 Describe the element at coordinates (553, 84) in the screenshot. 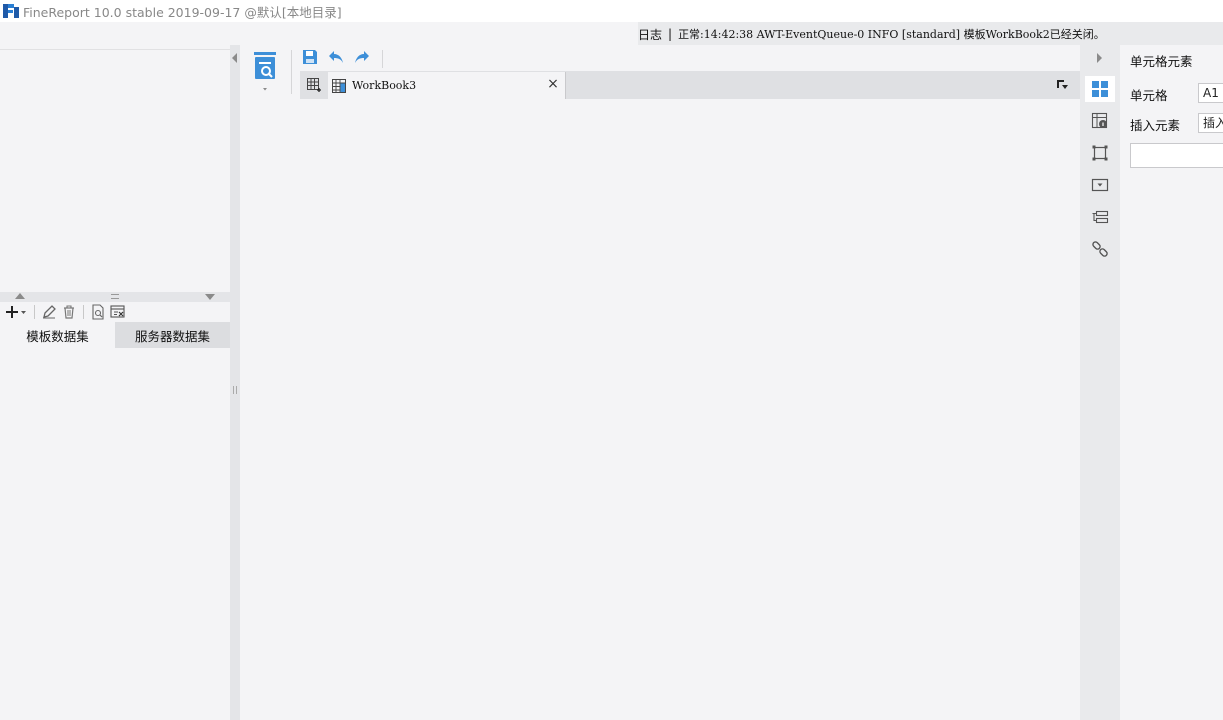

I see `close-tab-icon: ×` at that location.